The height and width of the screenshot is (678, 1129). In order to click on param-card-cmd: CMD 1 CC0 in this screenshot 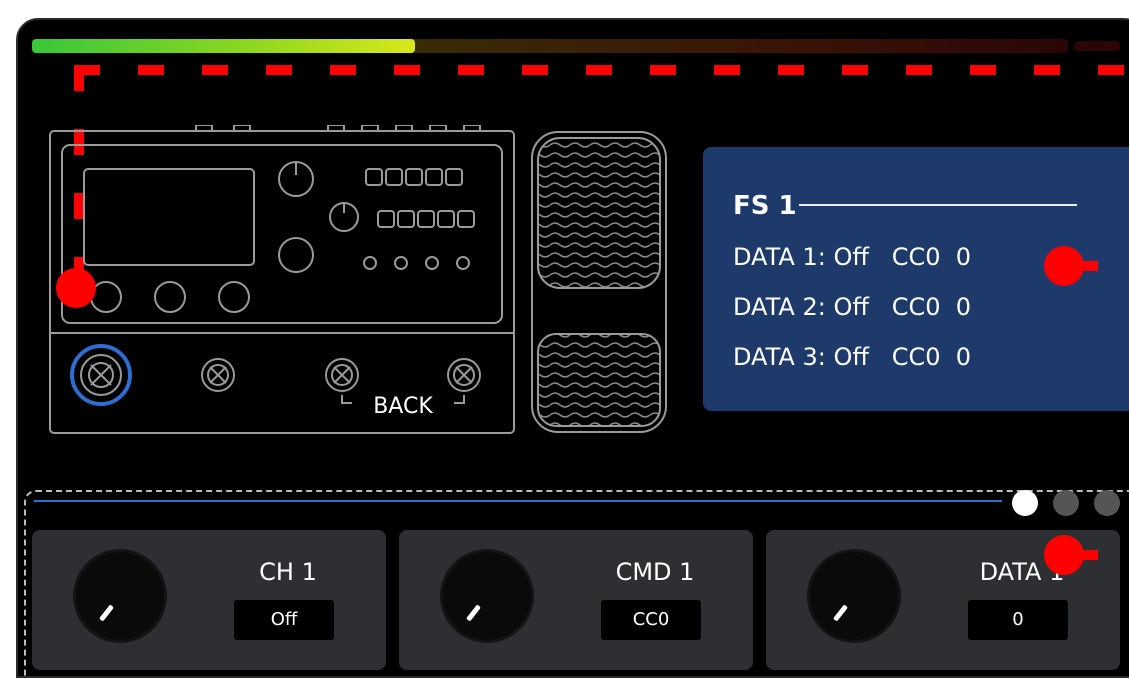, I will do `click(576, 600)`.